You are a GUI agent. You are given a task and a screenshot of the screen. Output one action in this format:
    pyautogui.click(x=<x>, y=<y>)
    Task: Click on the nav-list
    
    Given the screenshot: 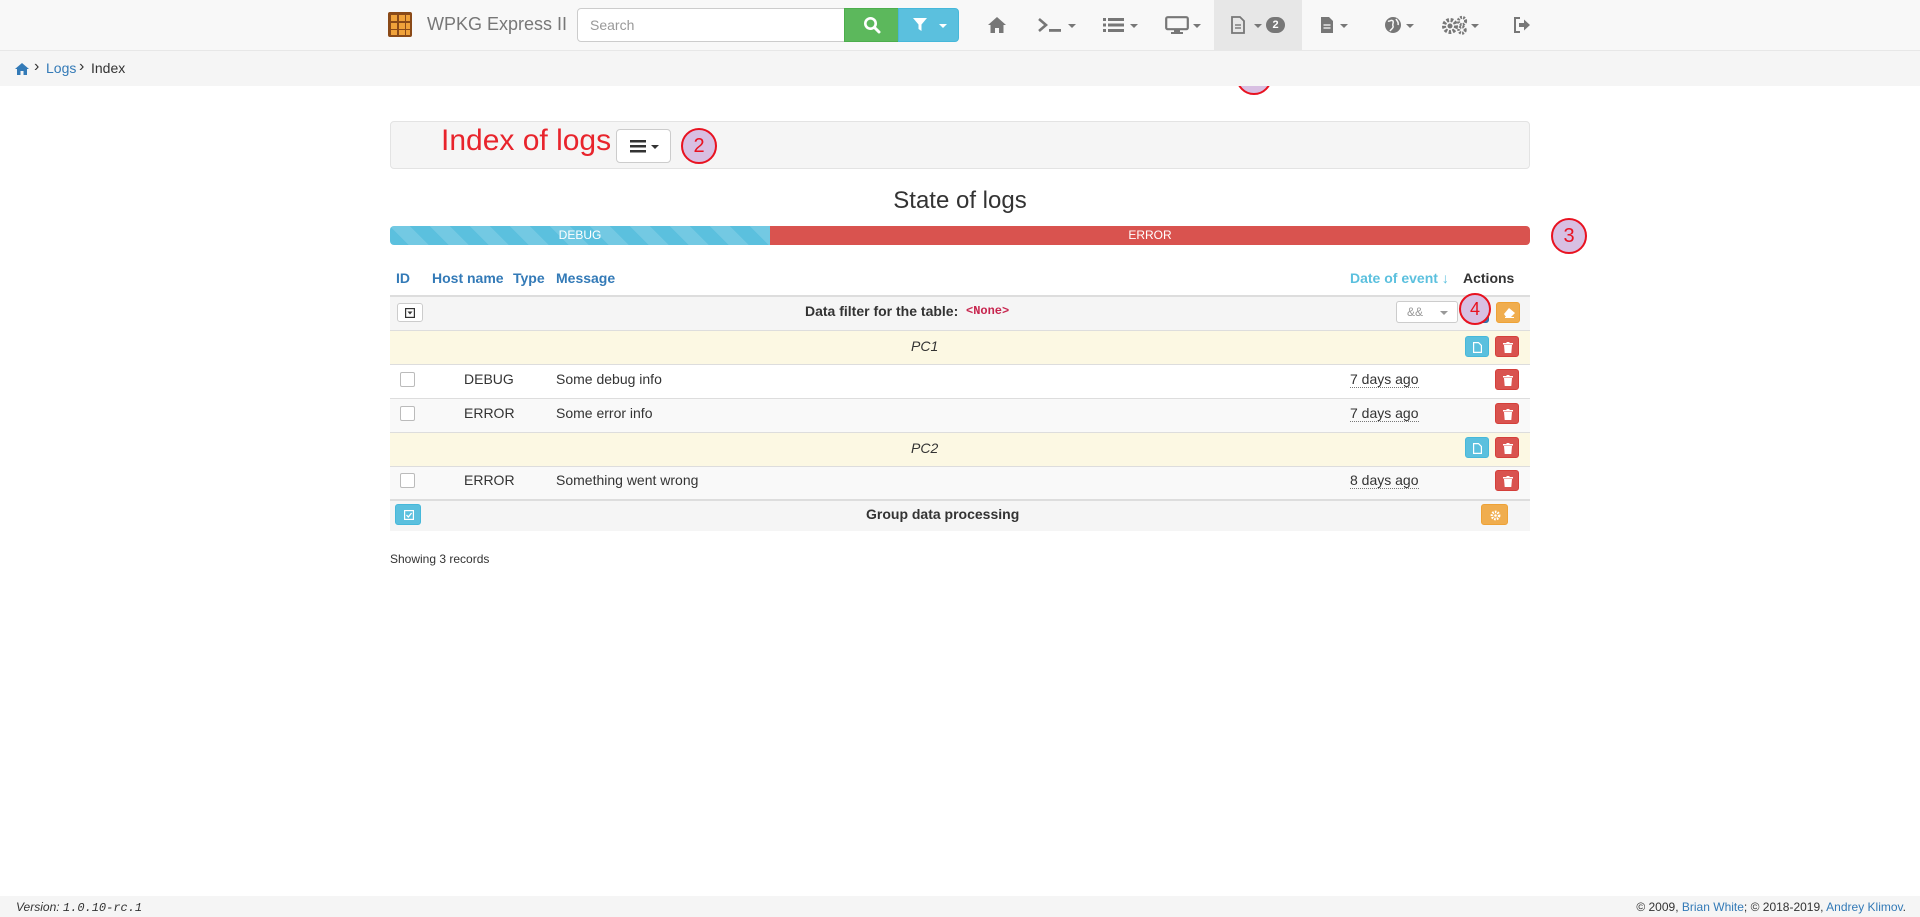 What is the action you would take?
    pyautogui.click(x=1118, y=25)
    